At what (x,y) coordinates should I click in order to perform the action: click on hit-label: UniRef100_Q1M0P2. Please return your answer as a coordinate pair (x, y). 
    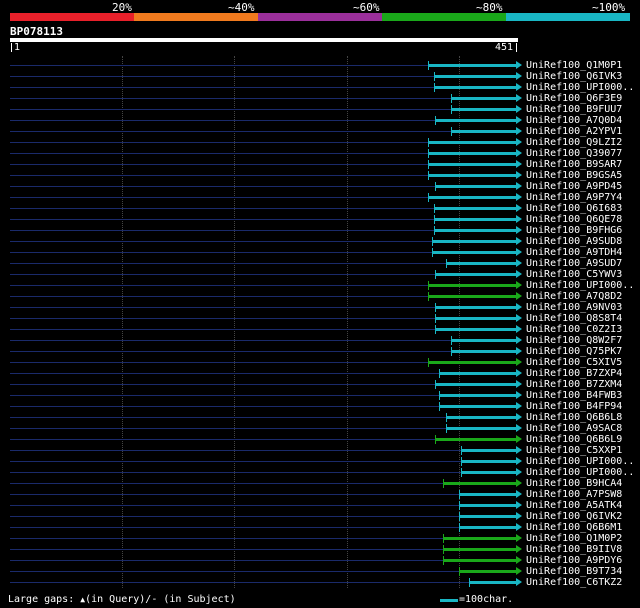
    Looking at the image, I should click on (574, 538).